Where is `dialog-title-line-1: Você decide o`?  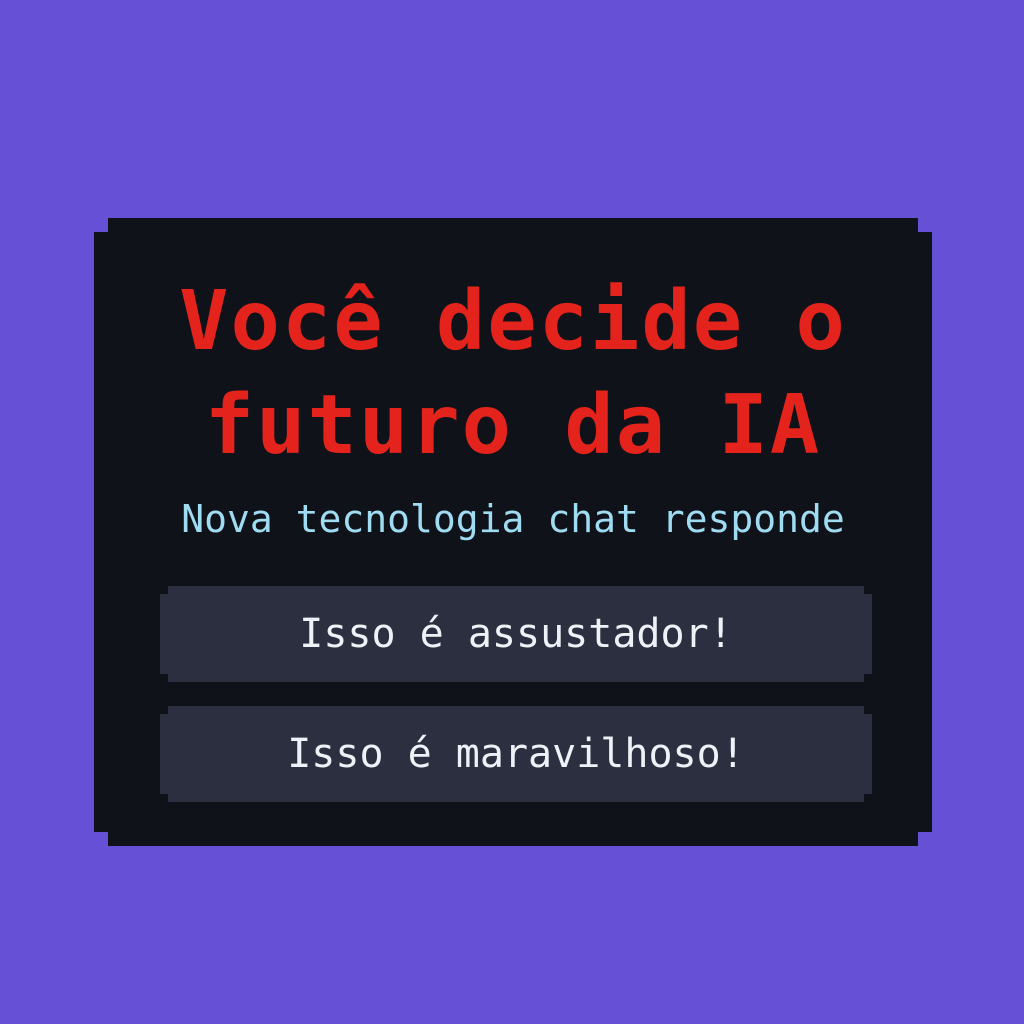
dialog-title-line-1: Você decide o is located at coordinates (513, 321).